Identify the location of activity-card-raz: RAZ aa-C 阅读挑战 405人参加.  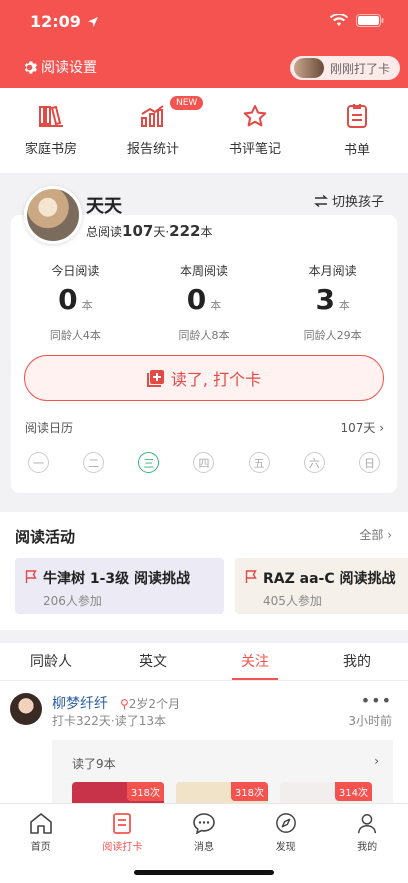
(321, 586).